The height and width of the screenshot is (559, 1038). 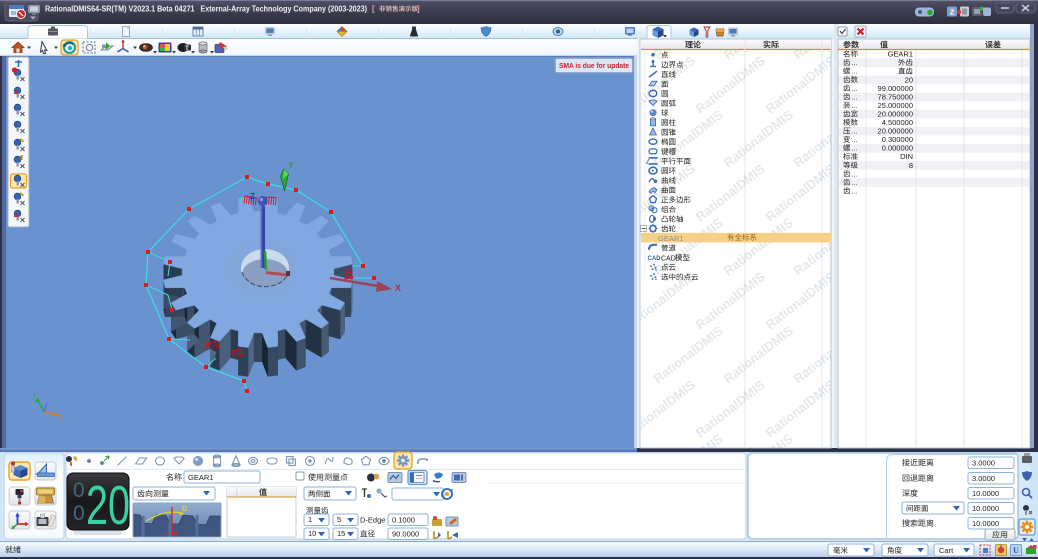 I want to click on svg-text: U, so click(x=1016, y=550).